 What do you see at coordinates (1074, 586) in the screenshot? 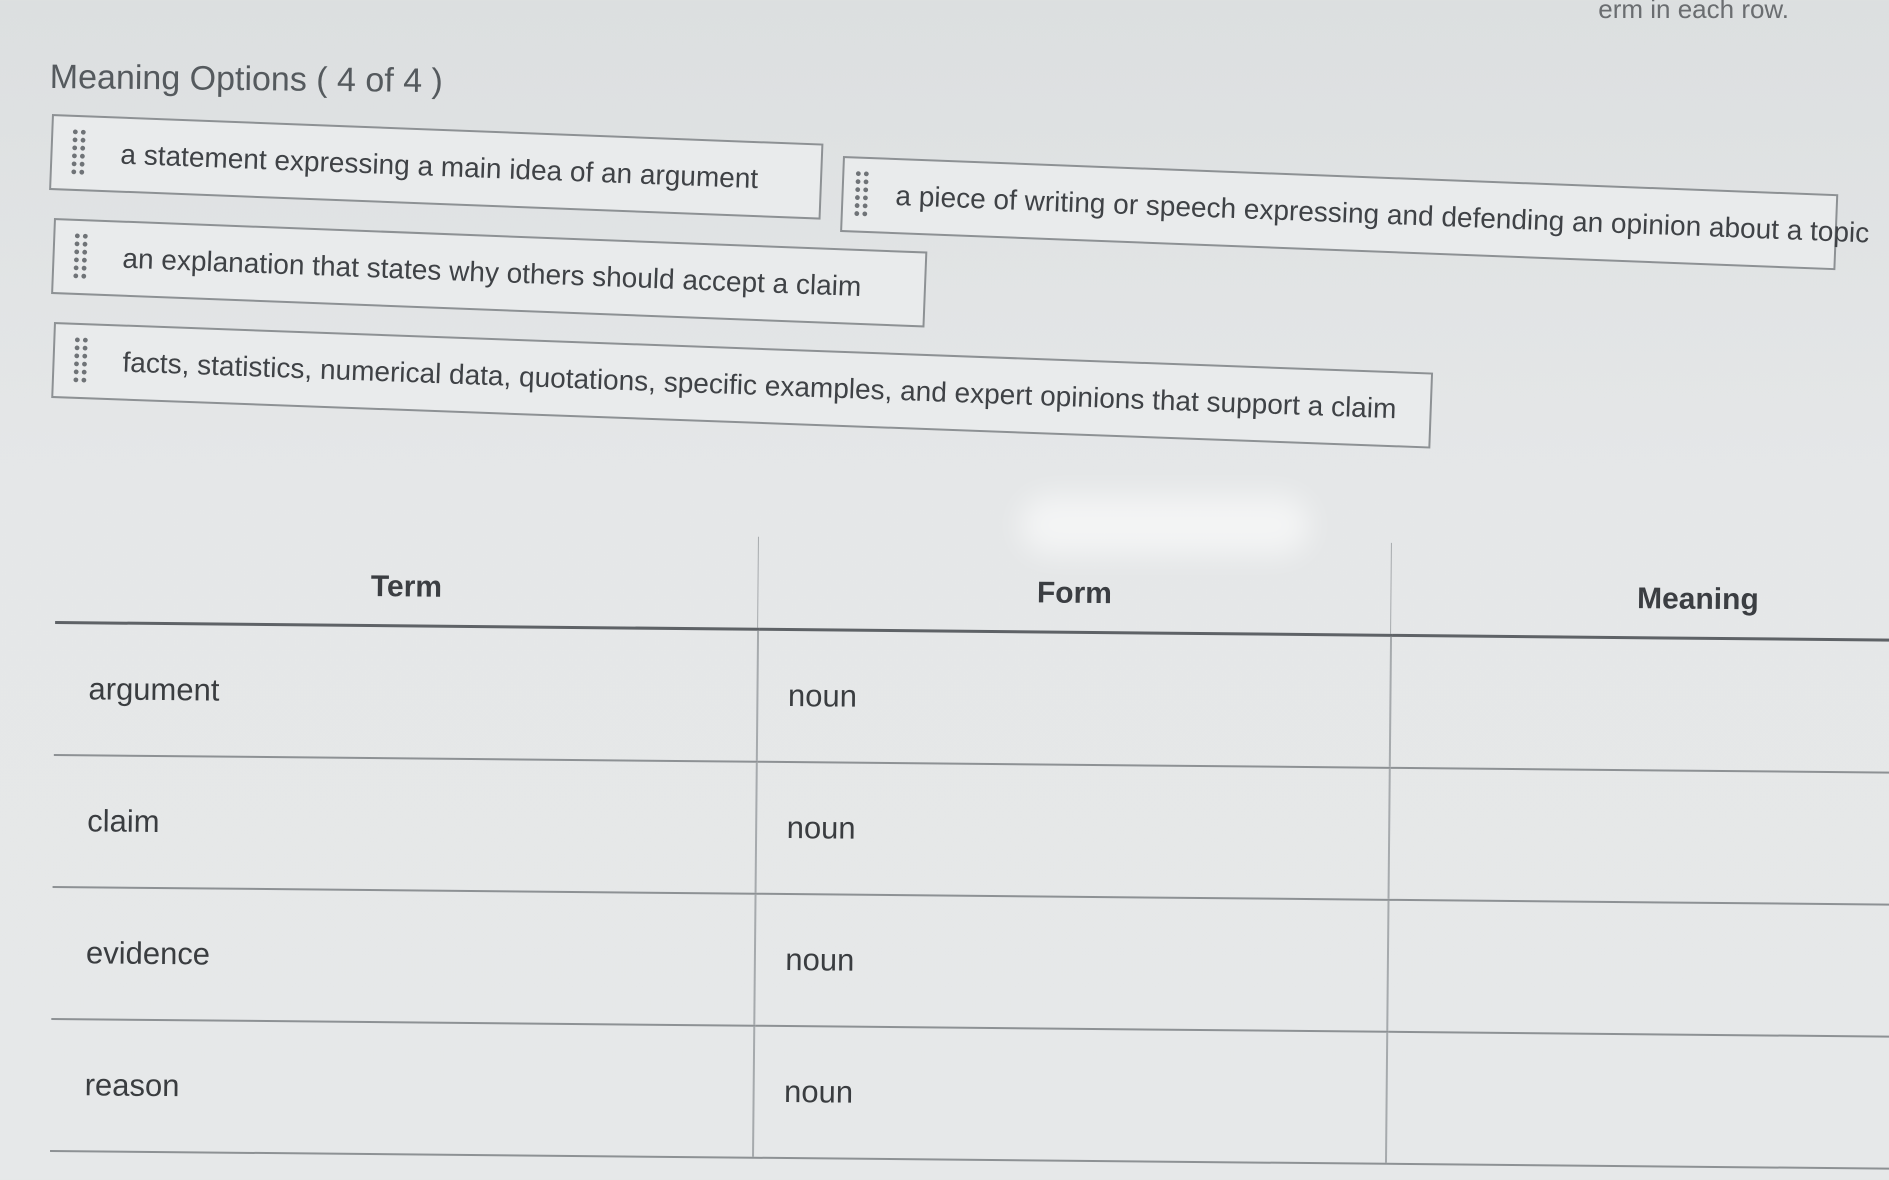
I see `column-header-form: Form` at bounding box center [1074, 586].